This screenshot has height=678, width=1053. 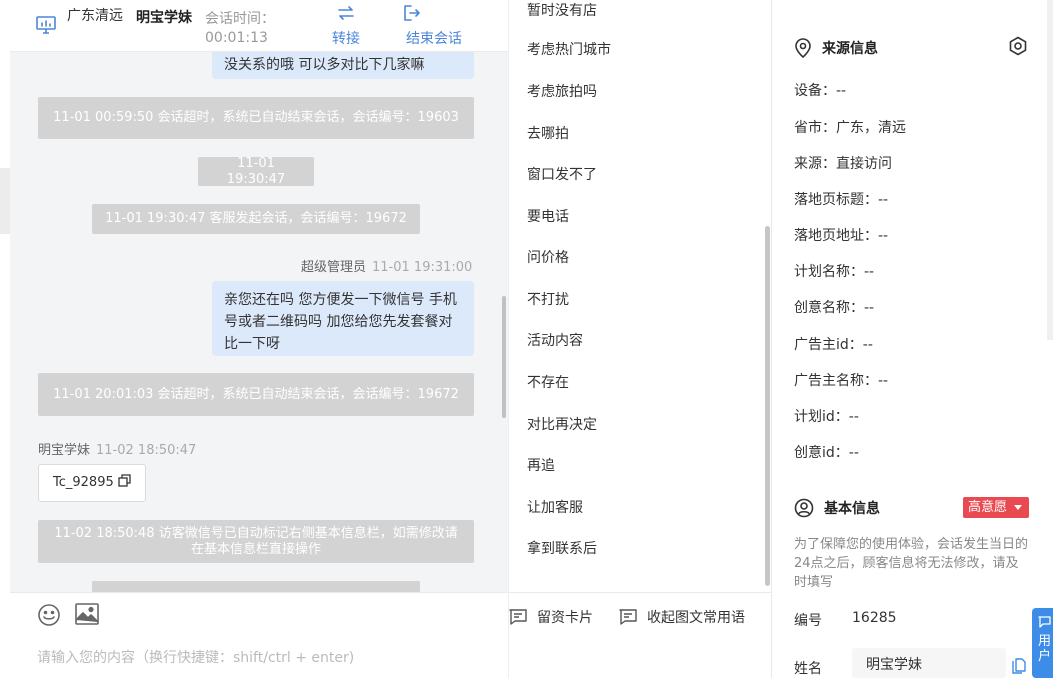 I want to click on source-row-plan-name: 计划名称：--, so click(x=834, y=272).